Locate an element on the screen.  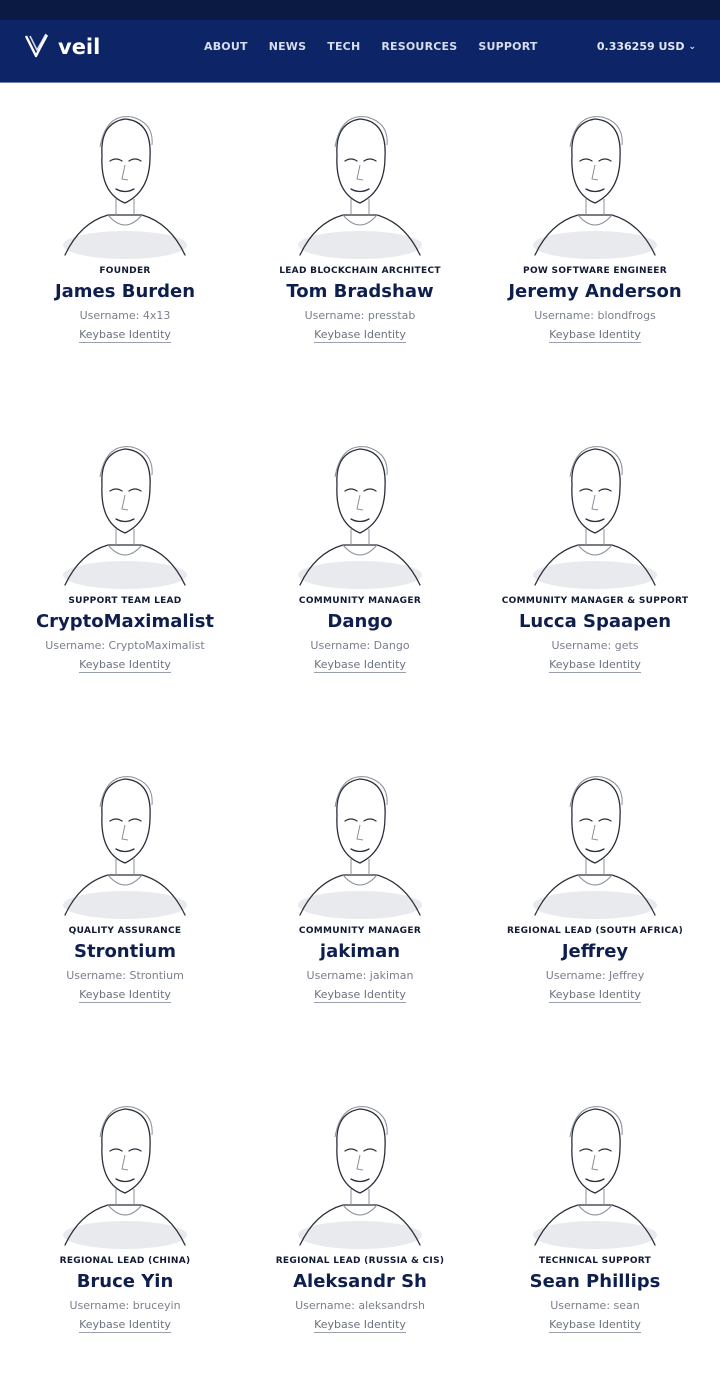
member-role: LEAD BLOCKCHAIN ARCHITECT is located at coordinates (360, 271).